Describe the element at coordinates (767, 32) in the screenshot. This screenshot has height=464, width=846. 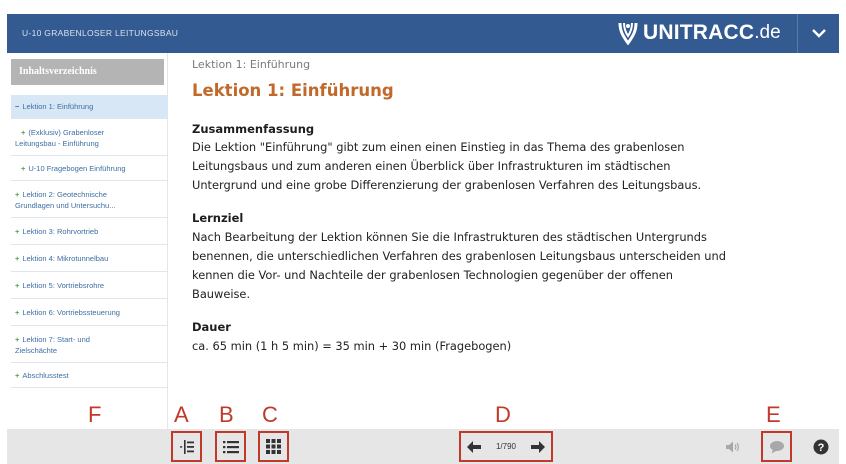
I see `logo-tld: .de` at that location.